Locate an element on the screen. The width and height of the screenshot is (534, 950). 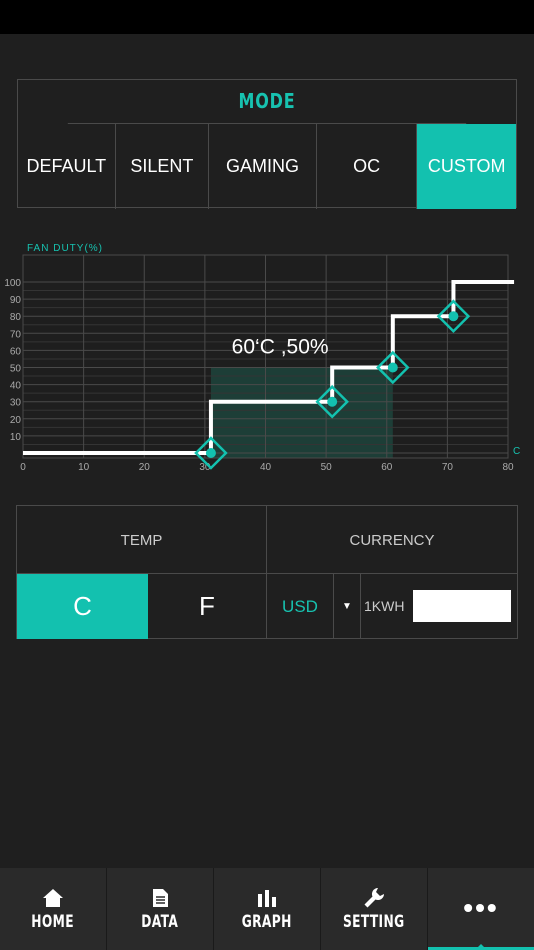
temp-celsius-button: C is located at coordinates (82, 606).